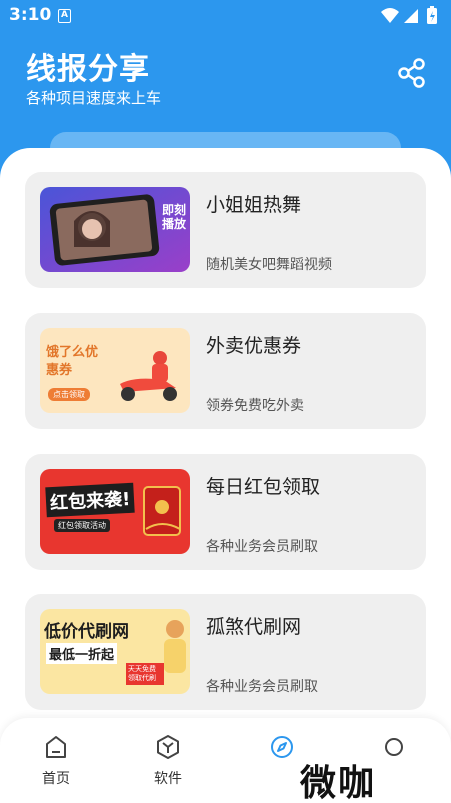 Image resolution: width=451 pixels, height=803 pixels. Describe the element at coordinates (56, 779) in the screenshot. I see `nav-home-label: 首页` at that location.